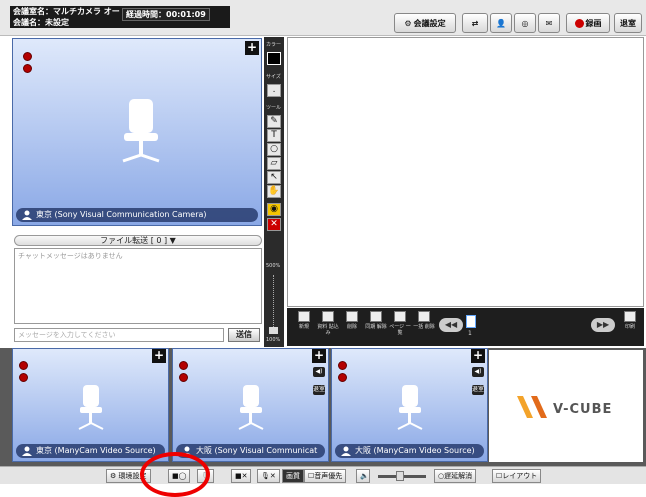 The height and width of the screenshot is (497, 646). Describe the element at coordinates (274, 58) in the screenshot. I see `color-swatch` at that location.